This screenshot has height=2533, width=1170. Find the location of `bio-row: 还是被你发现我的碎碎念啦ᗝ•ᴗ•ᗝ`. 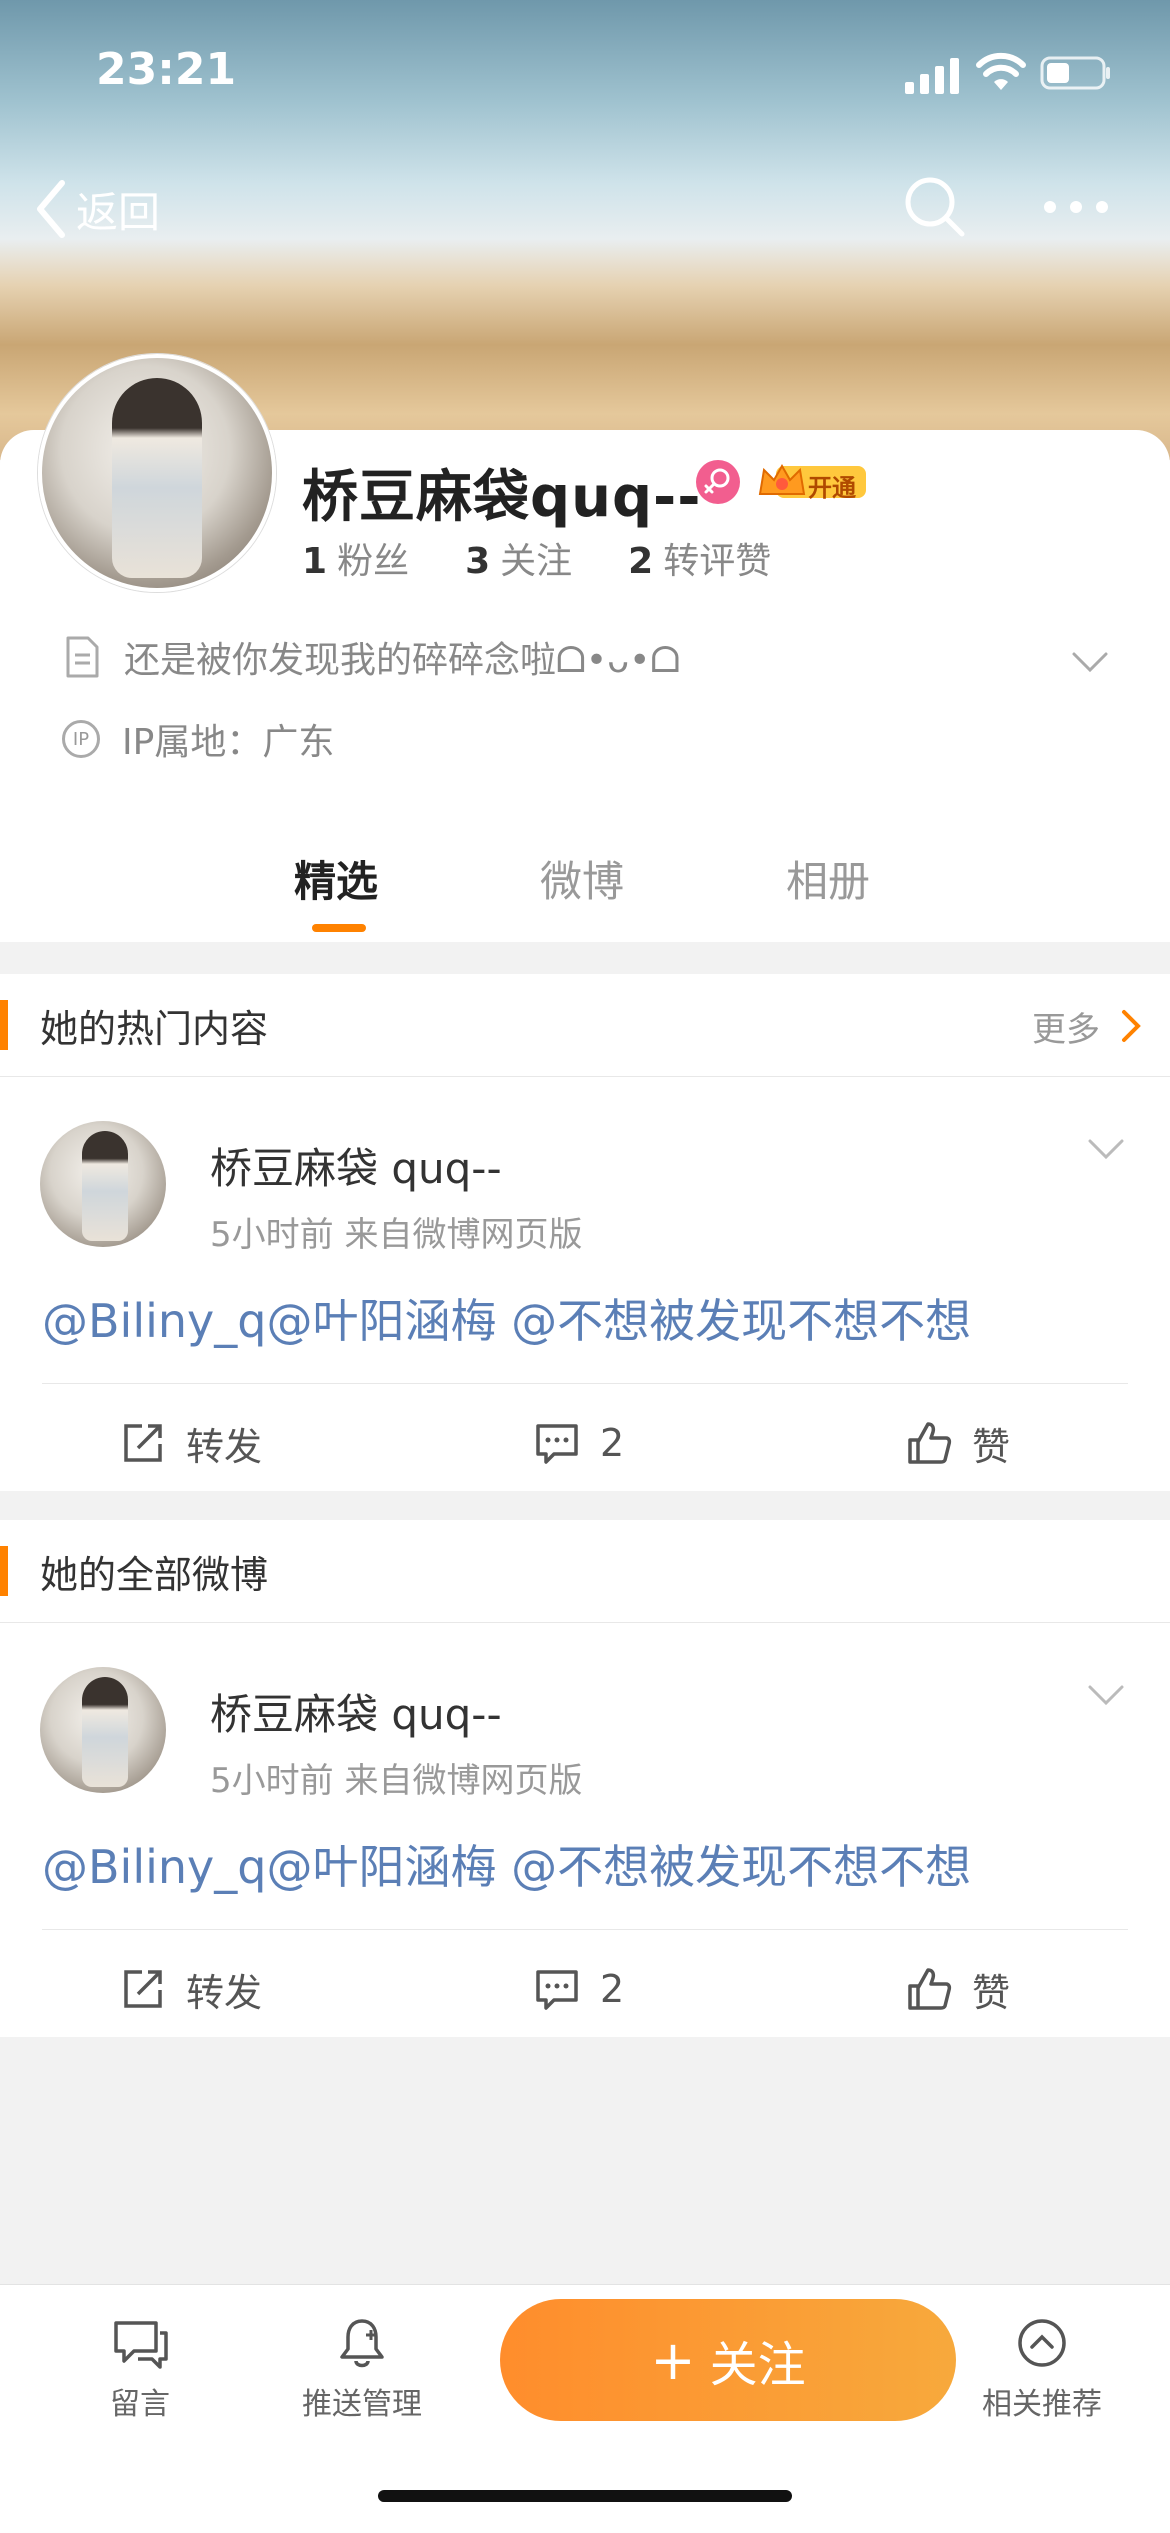

bio-row: 还是被你发现我的碎碎念啦ᗝ•ᴗ•ᗝ is located at coordinates (597, 657).